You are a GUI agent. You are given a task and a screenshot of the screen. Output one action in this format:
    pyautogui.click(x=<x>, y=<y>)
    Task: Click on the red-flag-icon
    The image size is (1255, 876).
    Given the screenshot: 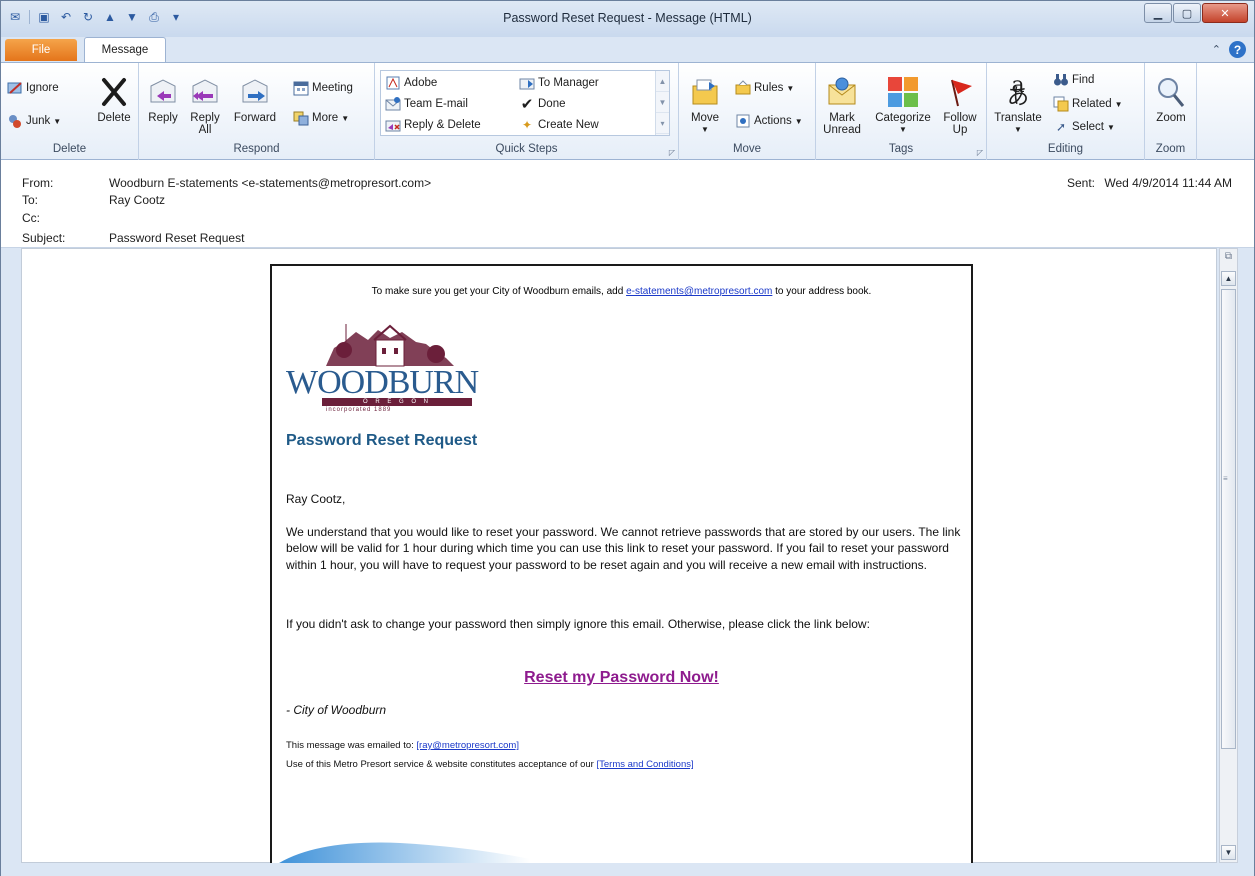 What is the action you would take?
    pyautogui.click(x=960, y=92)
    